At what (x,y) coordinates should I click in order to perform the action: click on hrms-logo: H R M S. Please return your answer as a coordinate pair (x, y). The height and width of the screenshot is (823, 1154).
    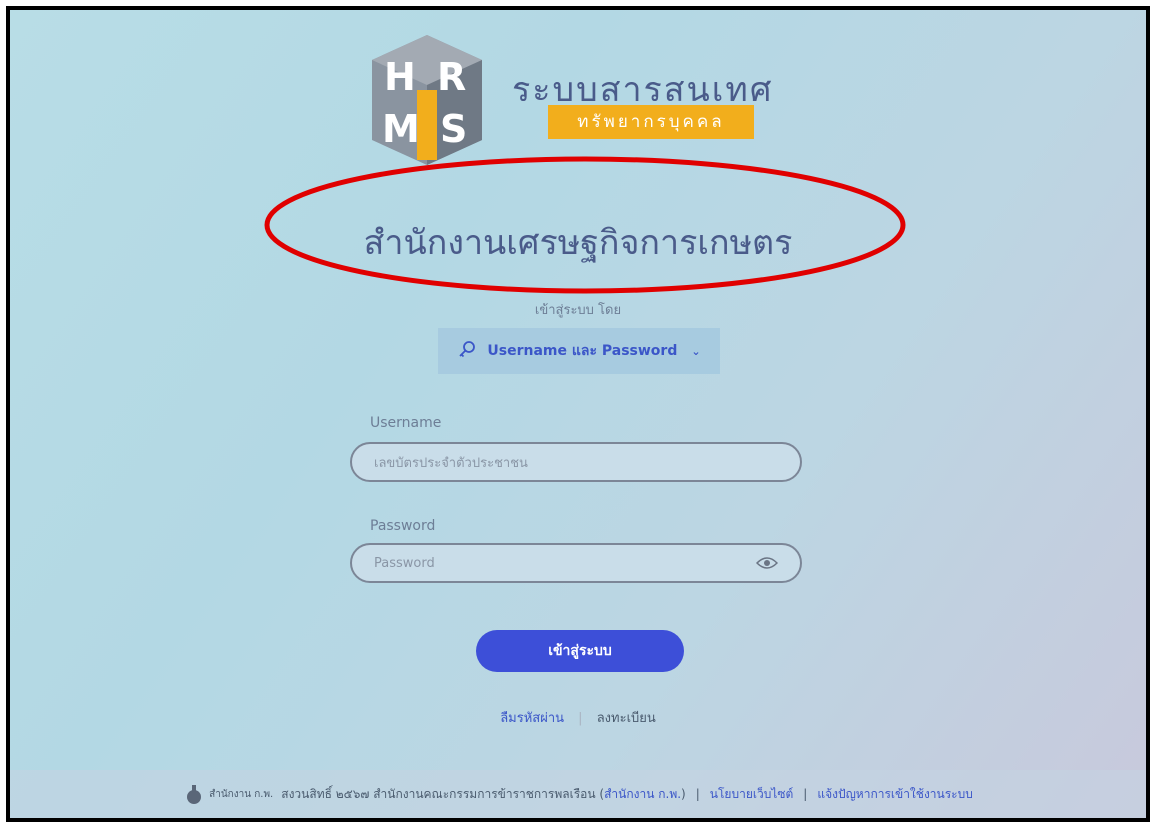
    Looking at the image, I should click on (427, 100).